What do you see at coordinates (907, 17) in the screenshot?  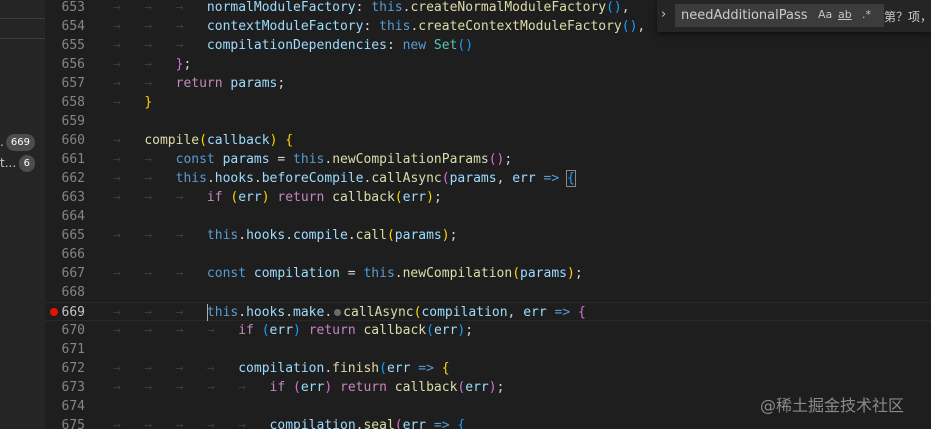 I see `find-result-count: 第？项，` at bounding box center [907, 17].